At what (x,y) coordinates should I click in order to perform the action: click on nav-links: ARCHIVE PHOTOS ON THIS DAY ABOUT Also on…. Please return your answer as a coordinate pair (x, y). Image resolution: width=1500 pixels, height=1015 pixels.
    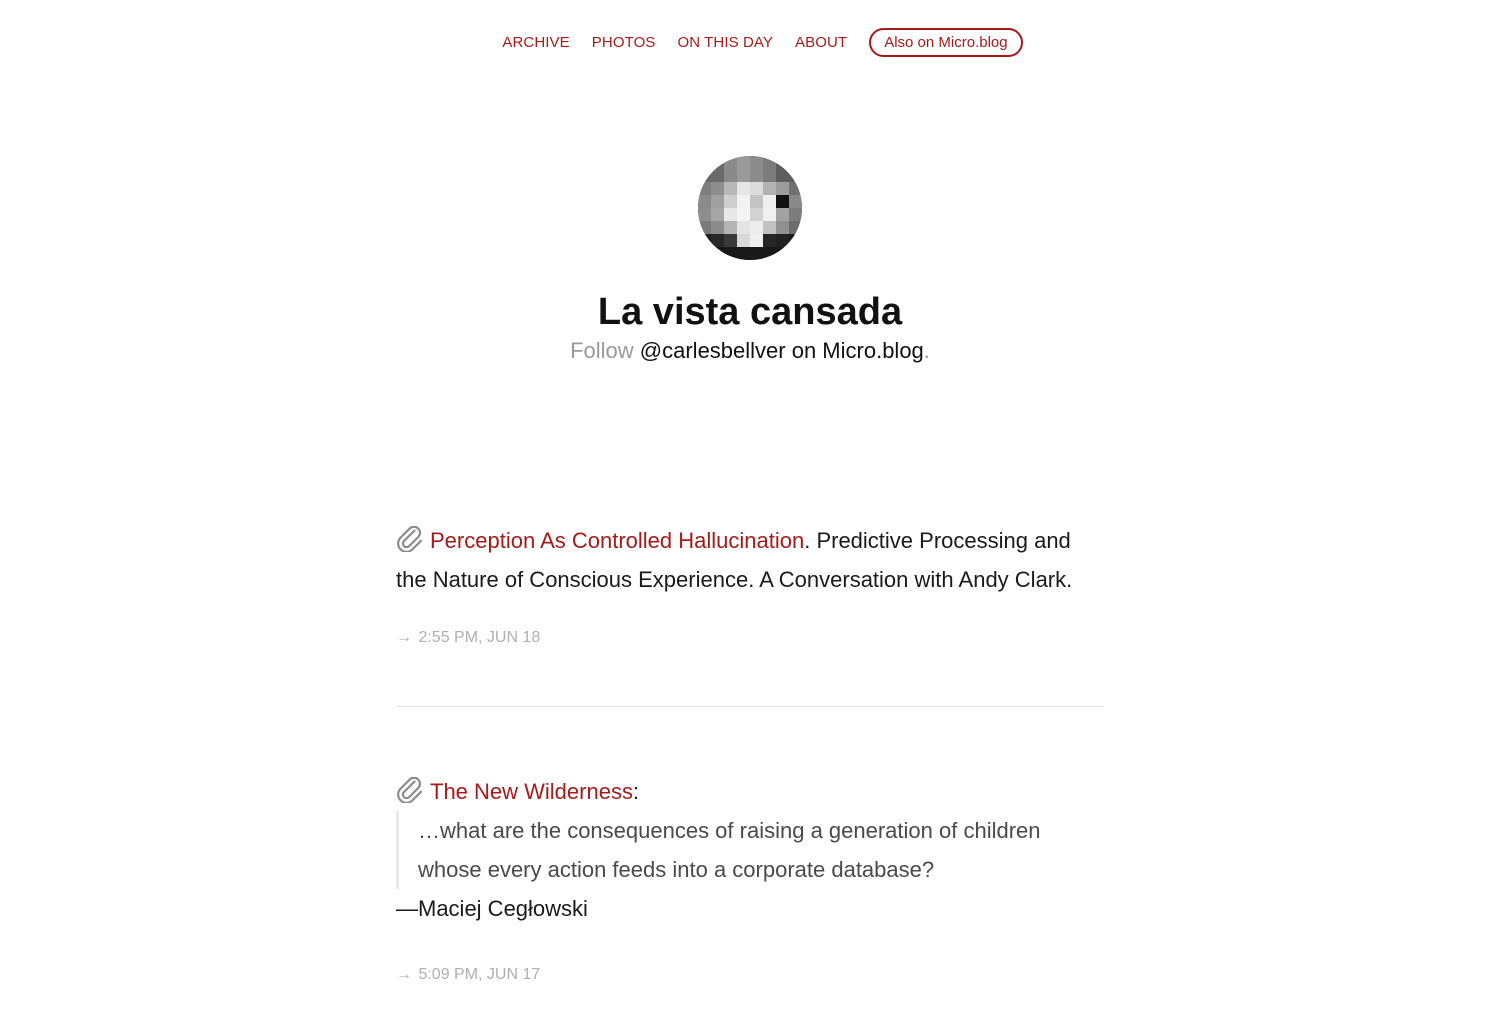
    Looking at the image, I should click on (757, 42).